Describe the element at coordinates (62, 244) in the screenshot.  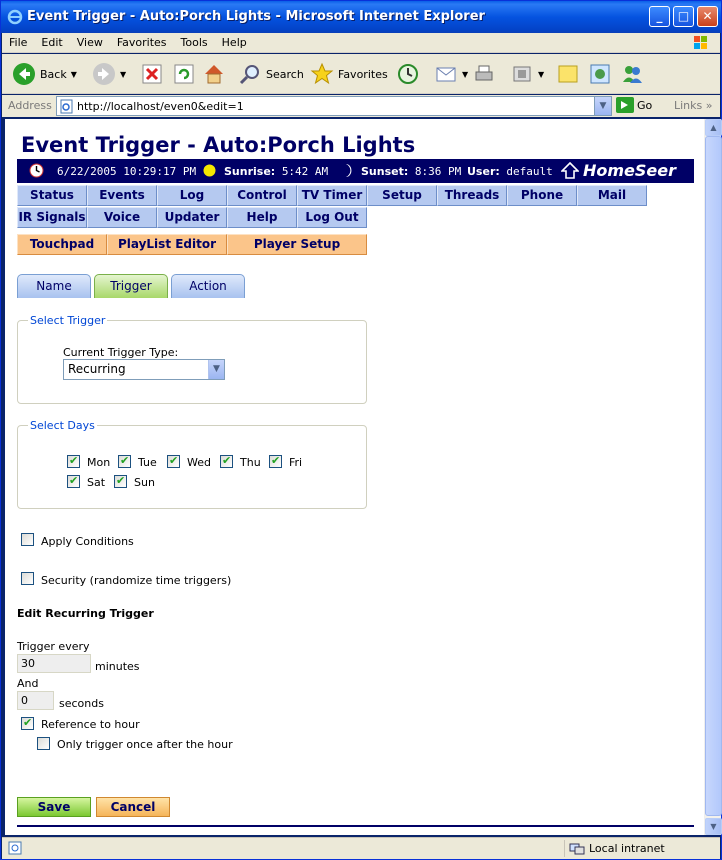
I see `nav-touchpad: Touchpad` at that location.